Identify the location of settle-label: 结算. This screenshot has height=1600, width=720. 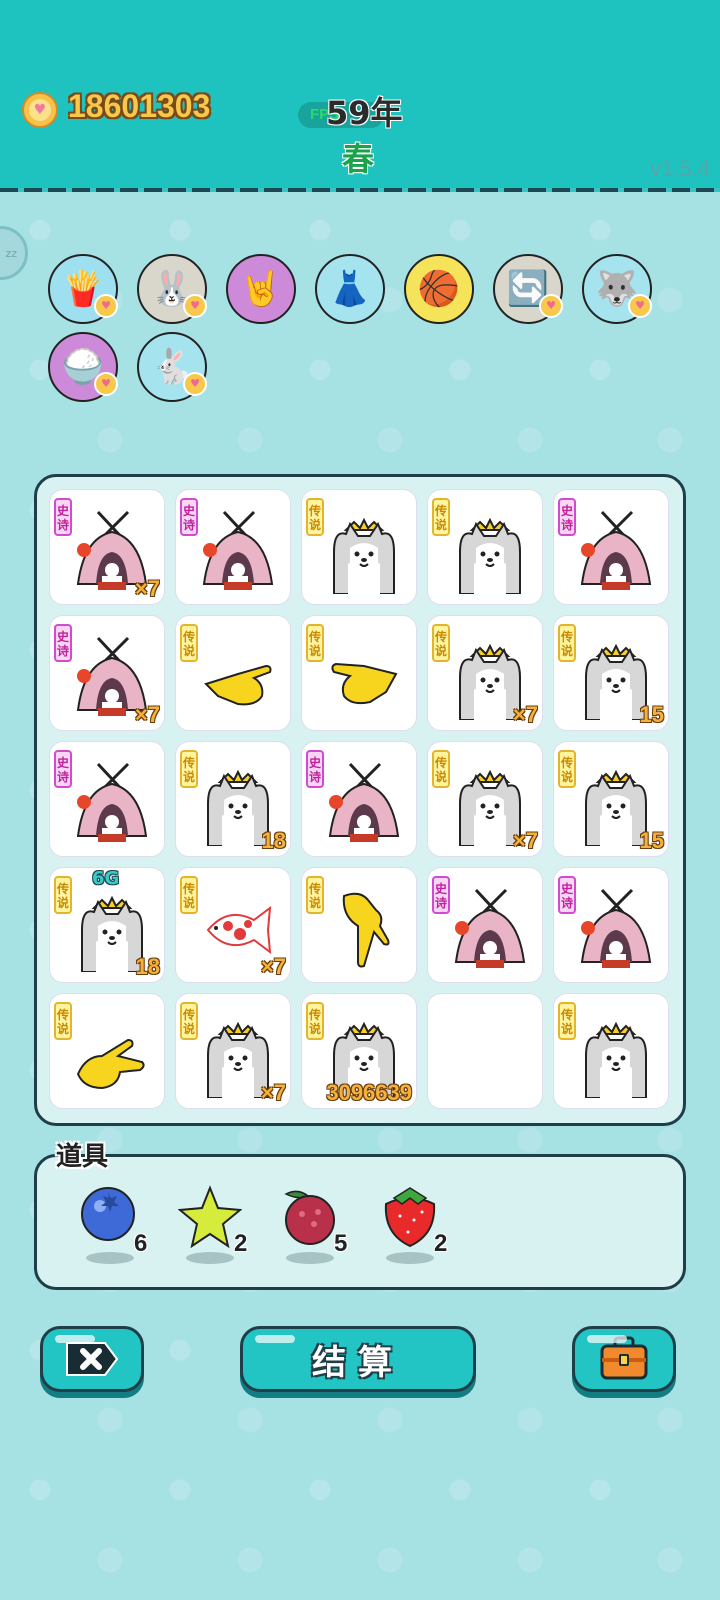
(358, 1362).